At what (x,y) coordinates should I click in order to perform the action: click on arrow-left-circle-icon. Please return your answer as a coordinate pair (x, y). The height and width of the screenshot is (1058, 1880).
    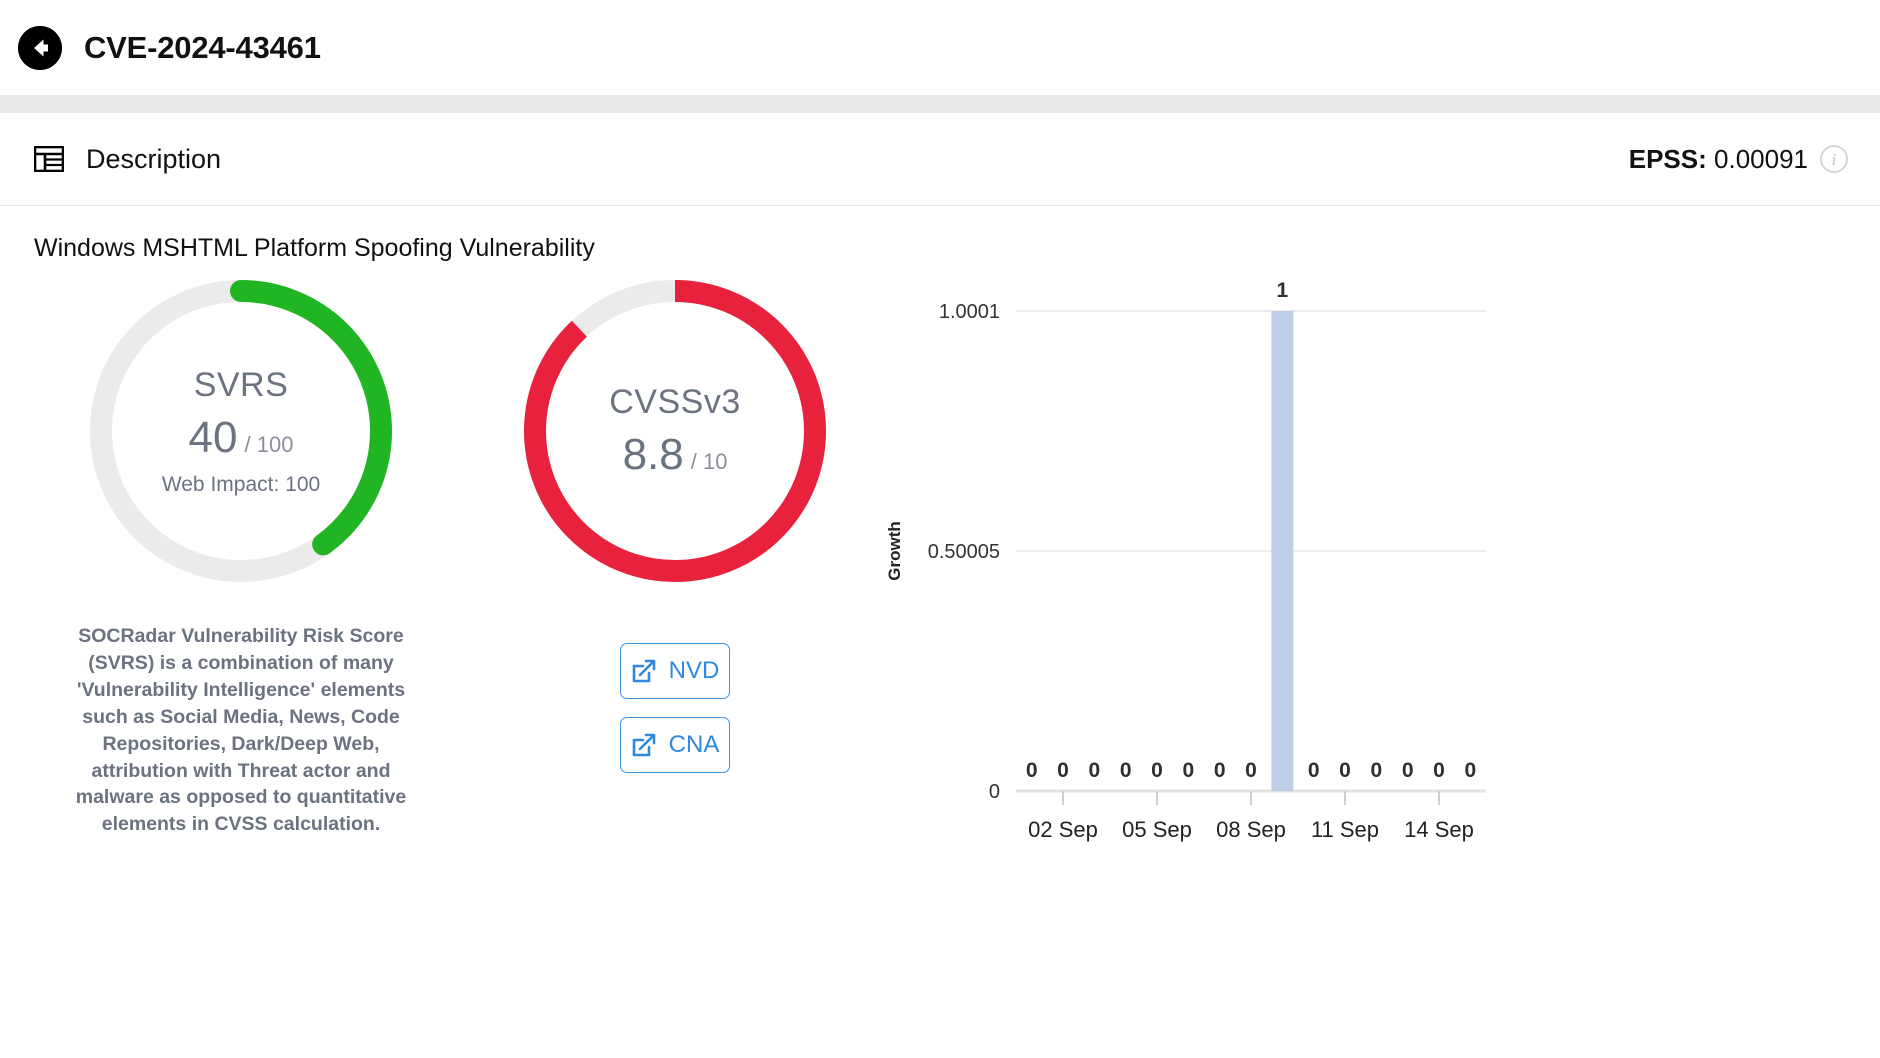
    Looking at the image, I should click on (40, 47).